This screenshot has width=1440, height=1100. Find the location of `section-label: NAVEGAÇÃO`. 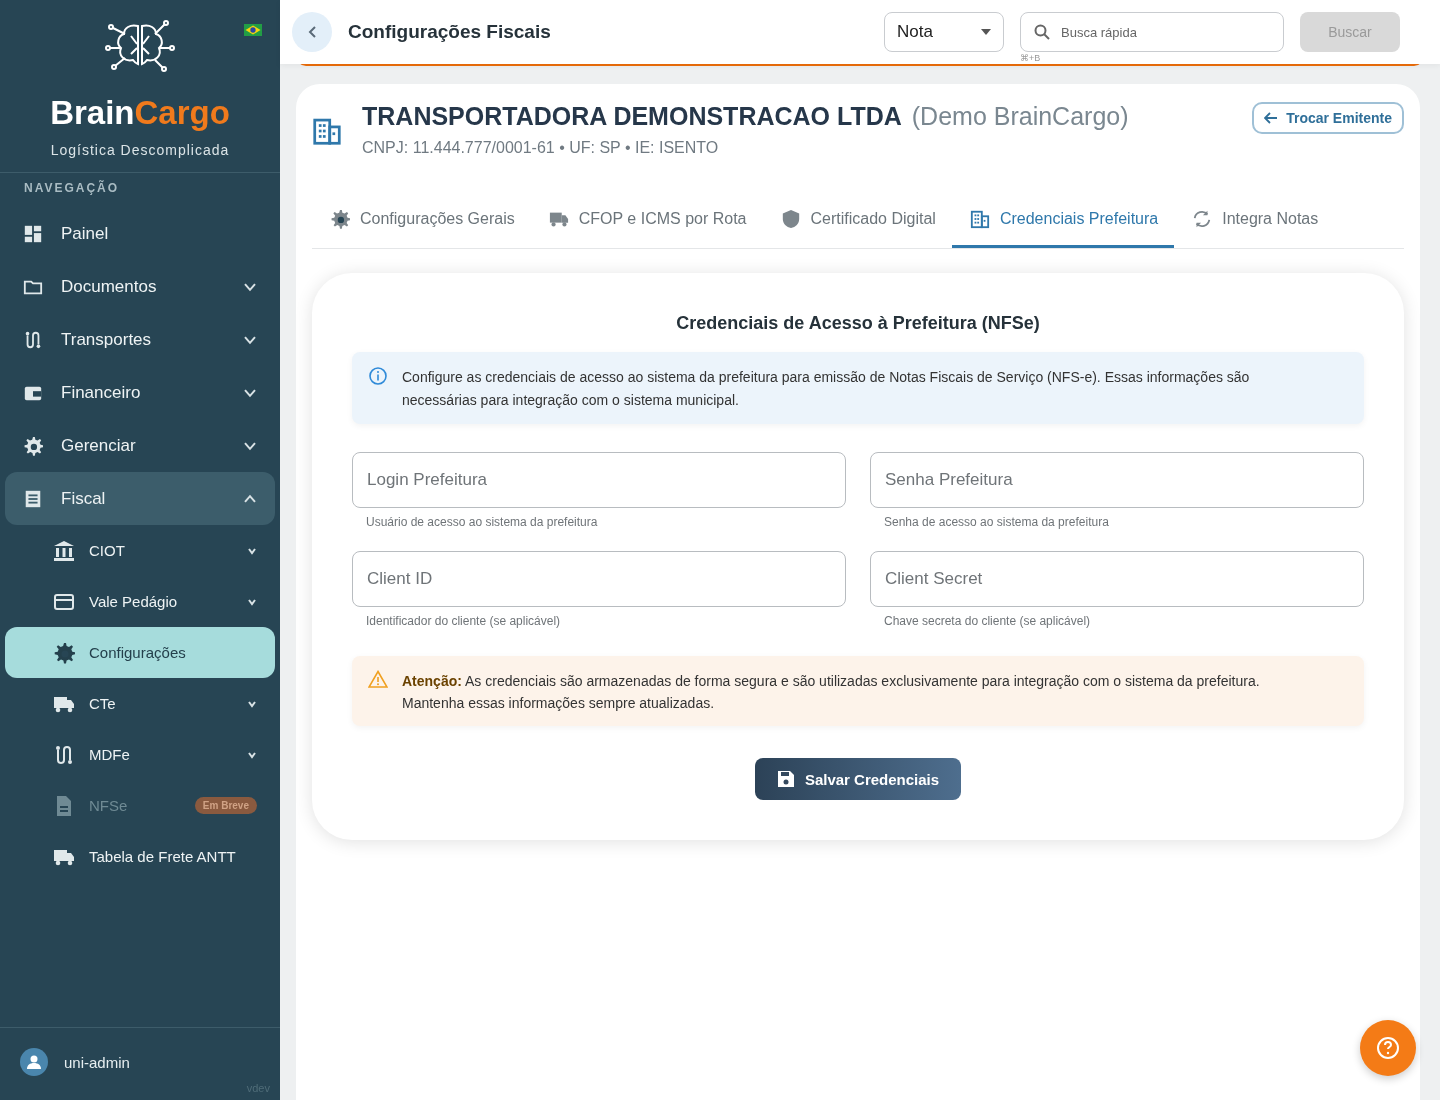

section-label: NAVEGAÇÃO is located at coordinates (72, 188).